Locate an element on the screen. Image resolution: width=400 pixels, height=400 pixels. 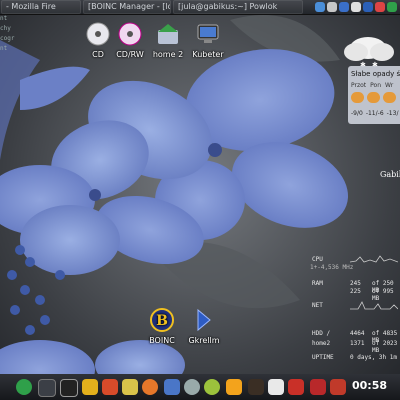
gkrellm-tray-icon is located at coordinates (392, 7).